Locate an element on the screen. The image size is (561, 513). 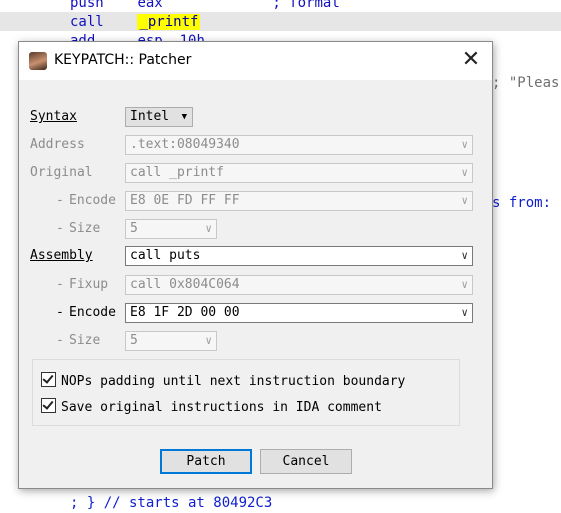
options-group is located at coordinates (246, 392).